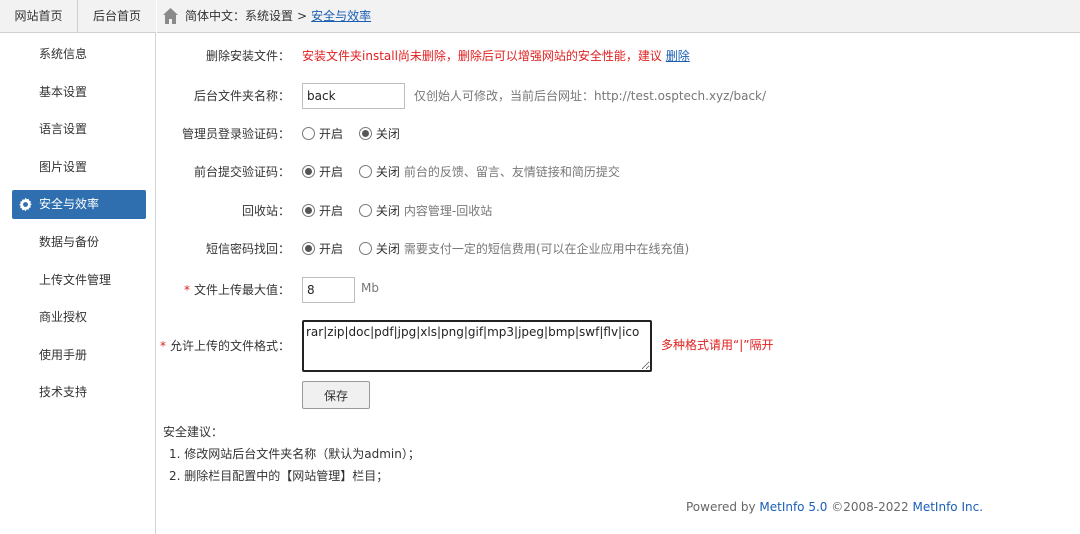  Describe the element at coordinates (947, 507) in the screenshot. I see `footer-company-link: MetInfo Inc.` at that location.